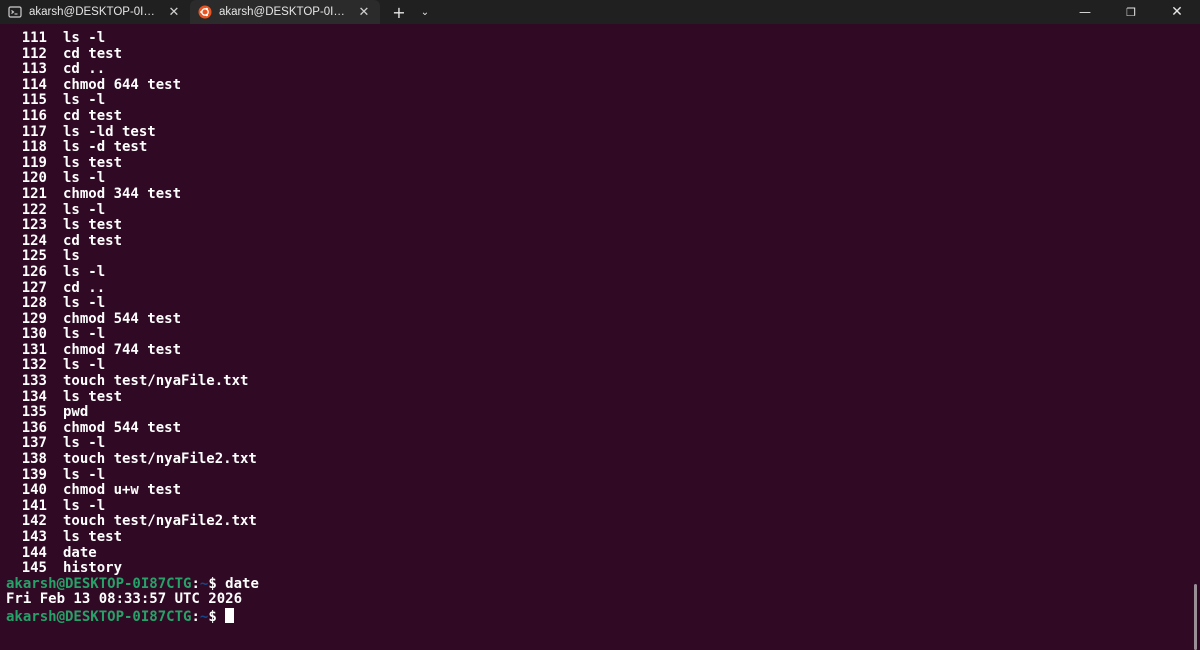  Describe the element at coordinates (34, 396) in the screenshot. I see `history-number: 134` at that location.